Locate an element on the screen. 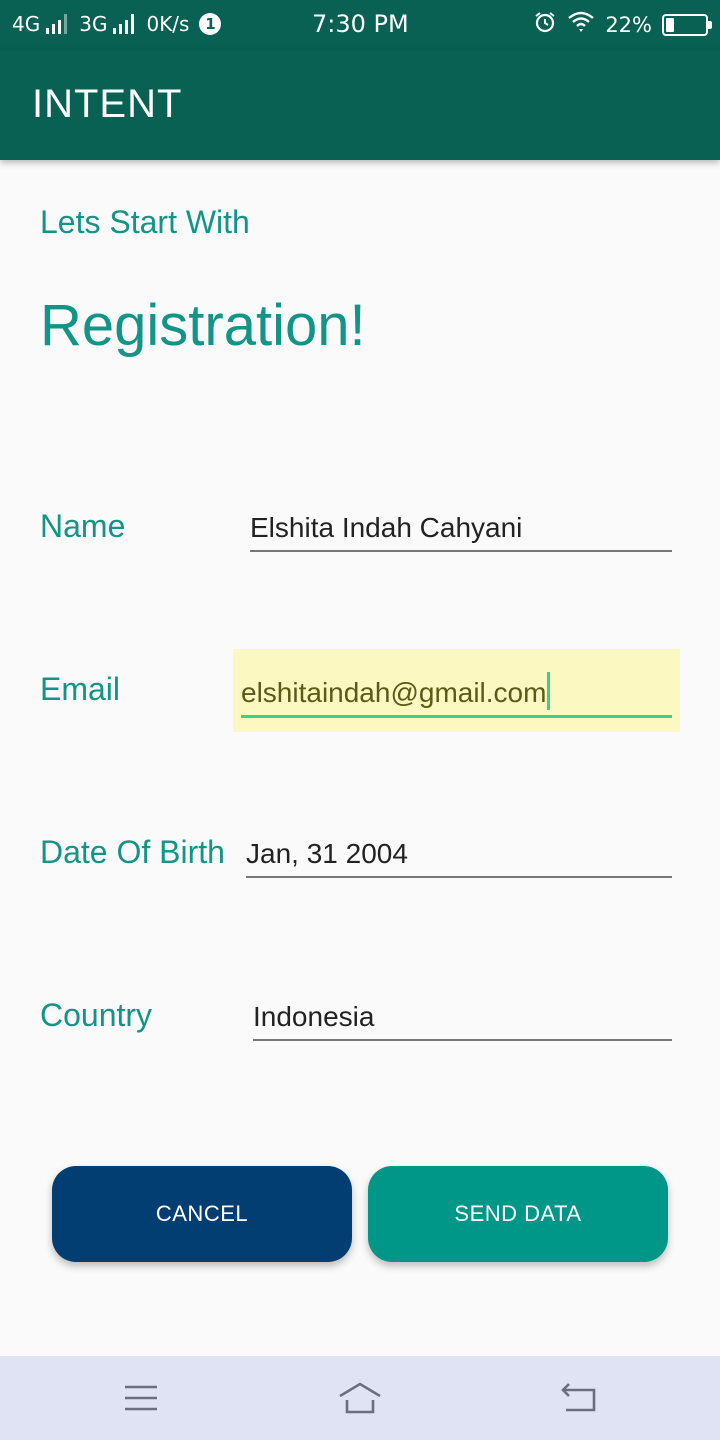 This screenshot has width=720, height=1440. name-field: Elshita Indah Cahyani is located at coordinates (461, 529).